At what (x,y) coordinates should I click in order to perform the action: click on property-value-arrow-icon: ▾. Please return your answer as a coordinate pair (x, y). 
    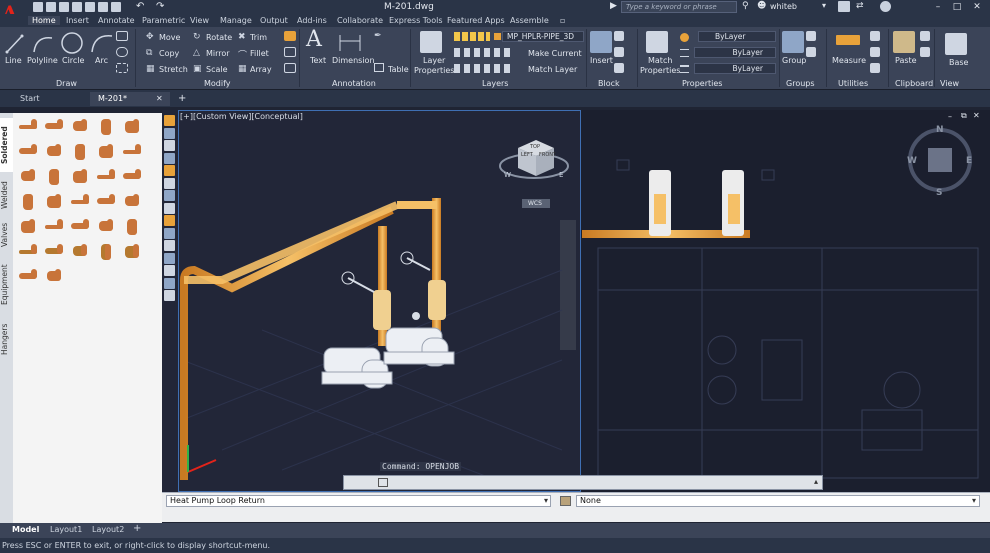
    Looking at the image, I should click on (974, 500).